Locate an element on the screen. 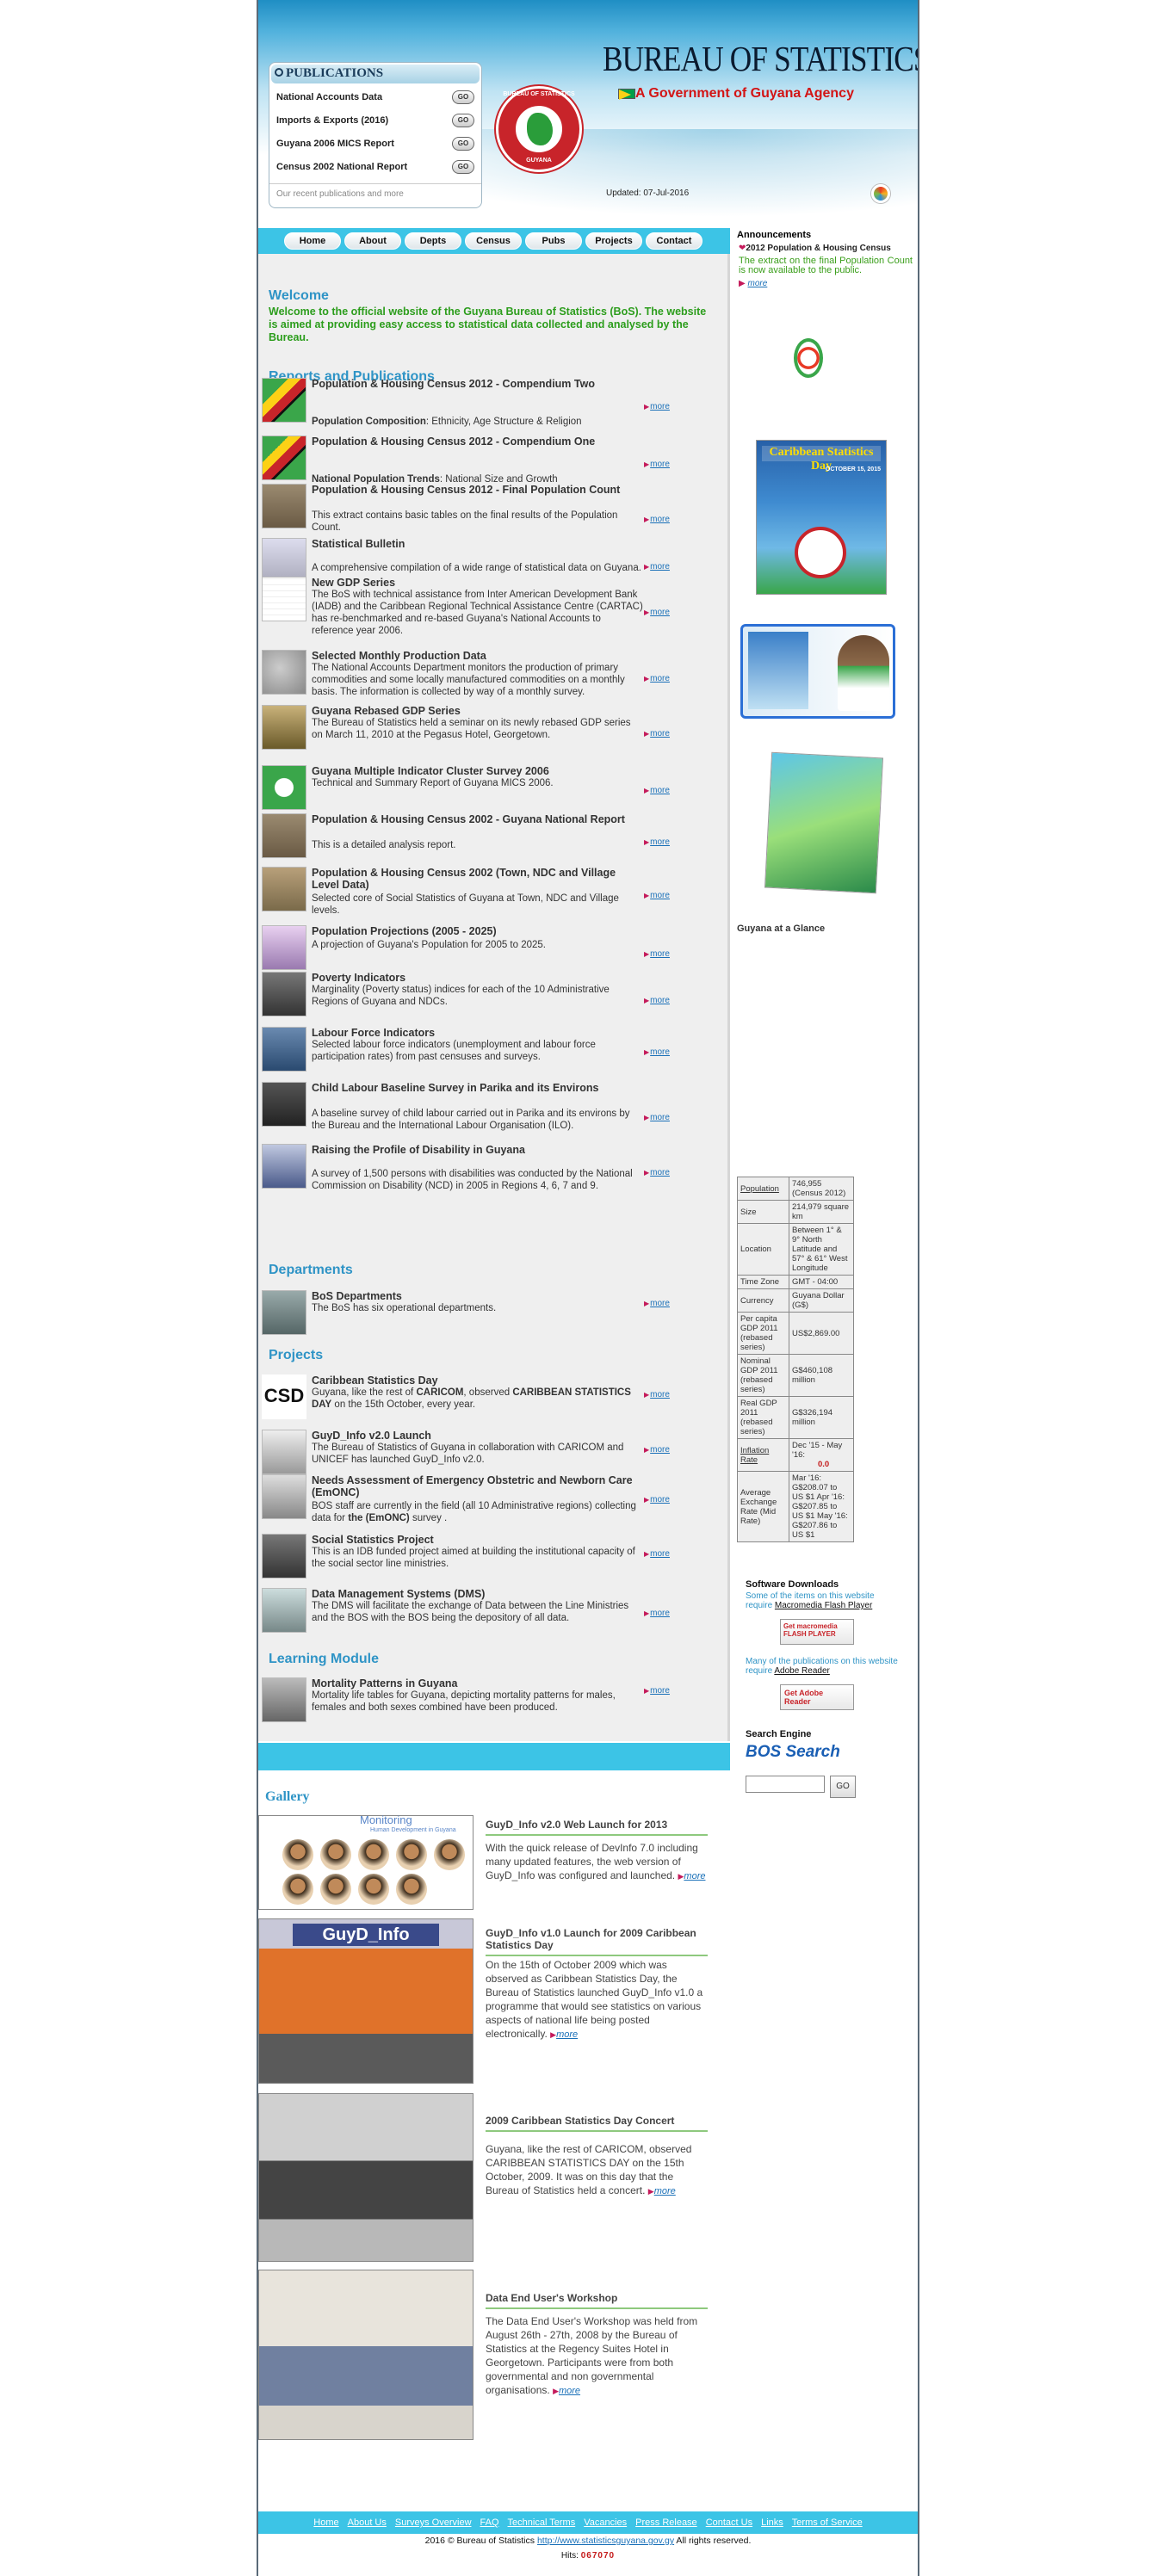 The image size is (1176, 2576). guydinfo-ad is located at coordinates (817, 671).